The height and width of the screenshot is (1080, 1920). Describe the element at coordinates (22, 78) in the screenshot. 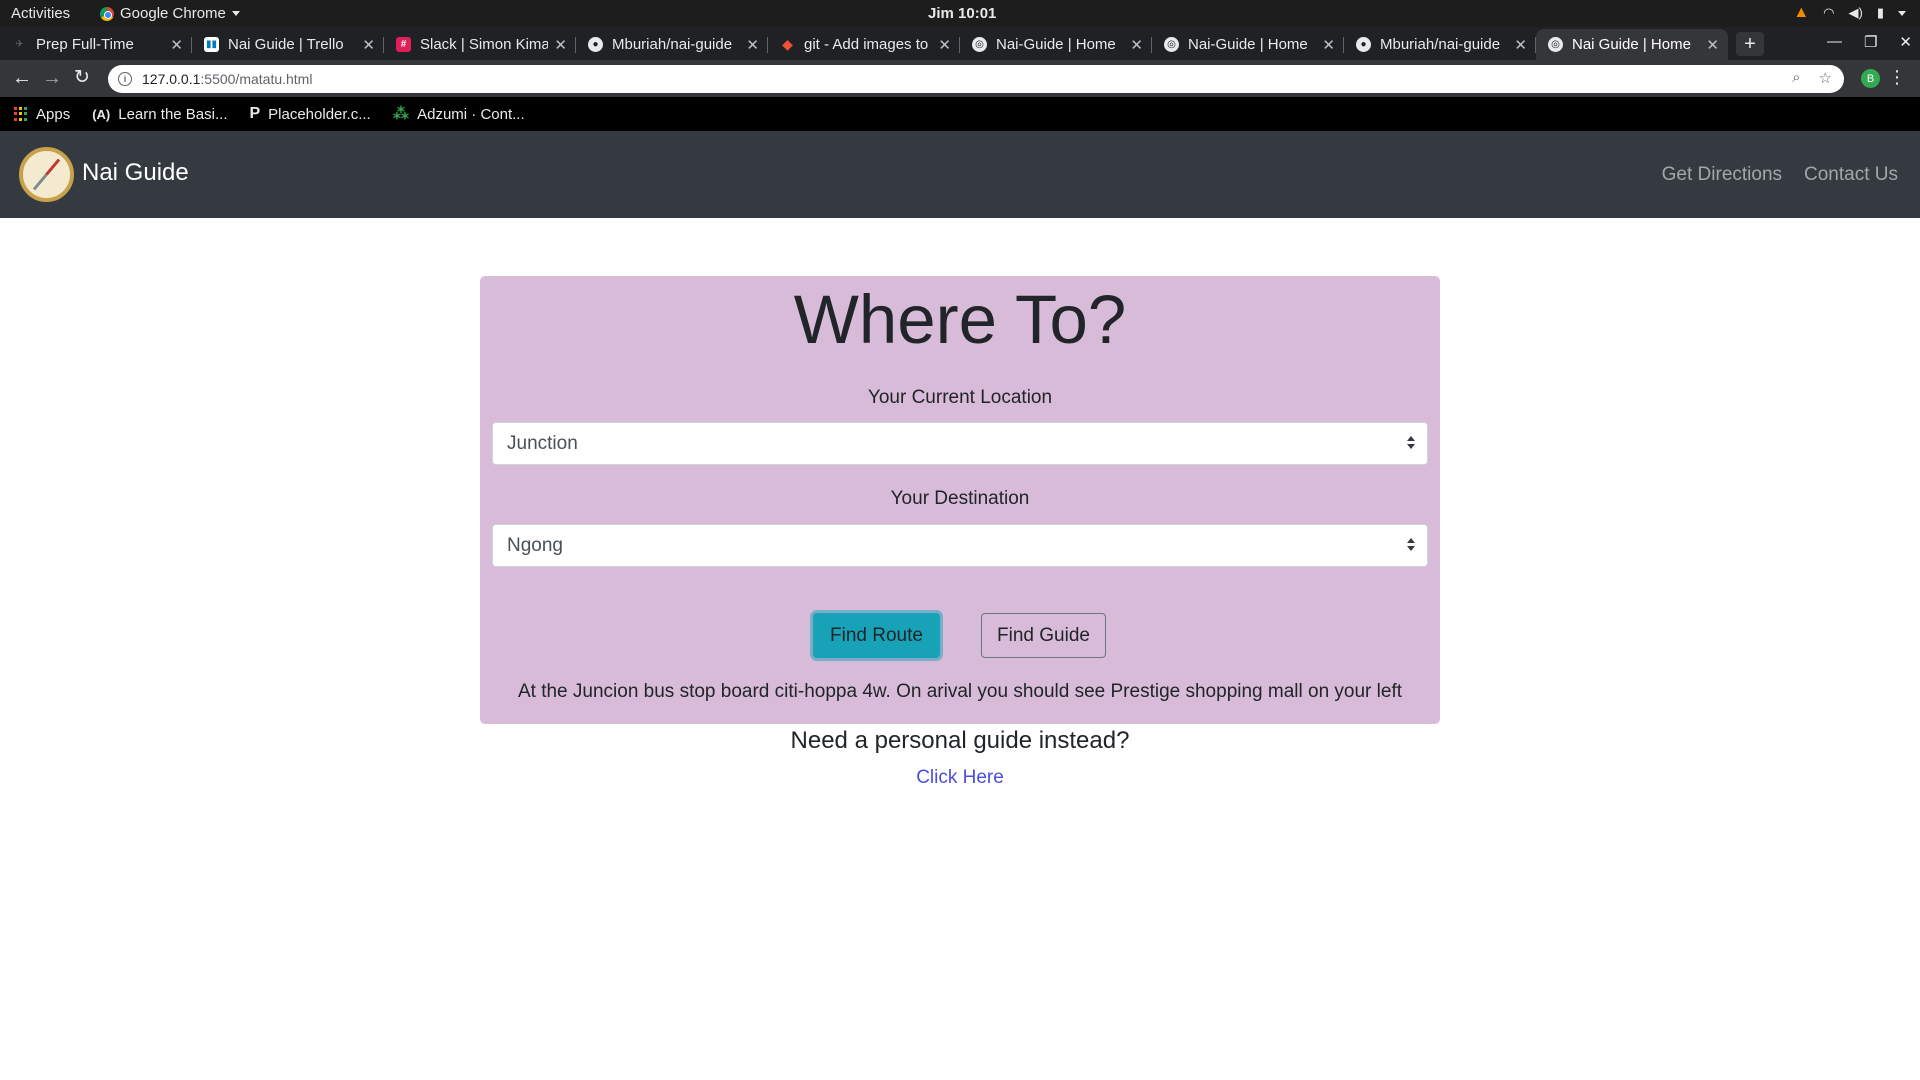

I see `back-icon: ←` at that location.